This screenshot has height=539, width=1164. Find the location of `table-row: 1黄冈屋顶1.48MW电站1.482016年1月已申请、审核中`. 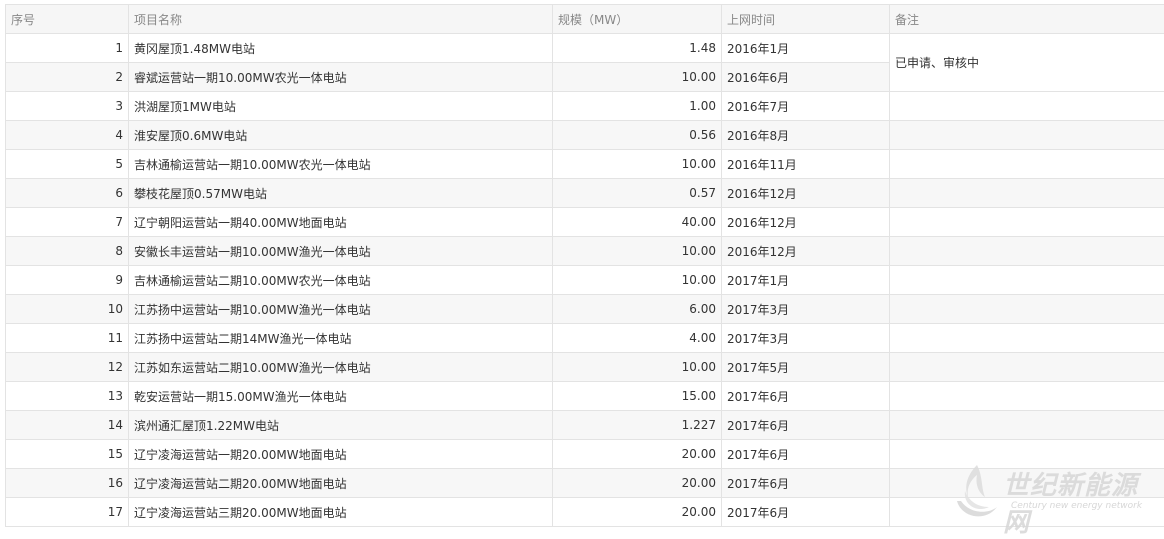

table-row: 1黄冈屋顶1.48MW电站1.482016年1月已申请、审核中 is located at coordinates (585, 48).